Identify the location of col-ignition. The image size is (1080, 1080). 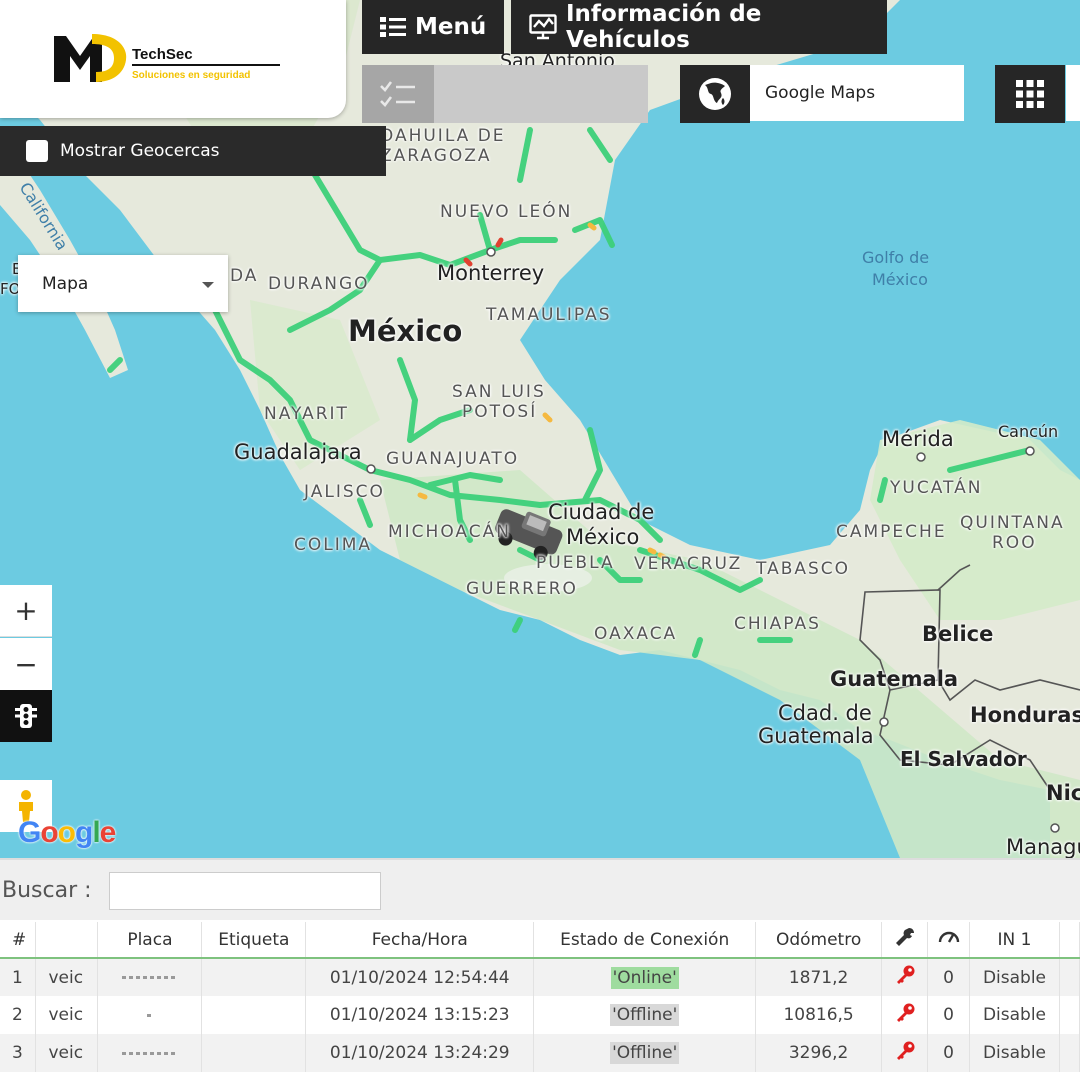
(905, 940).